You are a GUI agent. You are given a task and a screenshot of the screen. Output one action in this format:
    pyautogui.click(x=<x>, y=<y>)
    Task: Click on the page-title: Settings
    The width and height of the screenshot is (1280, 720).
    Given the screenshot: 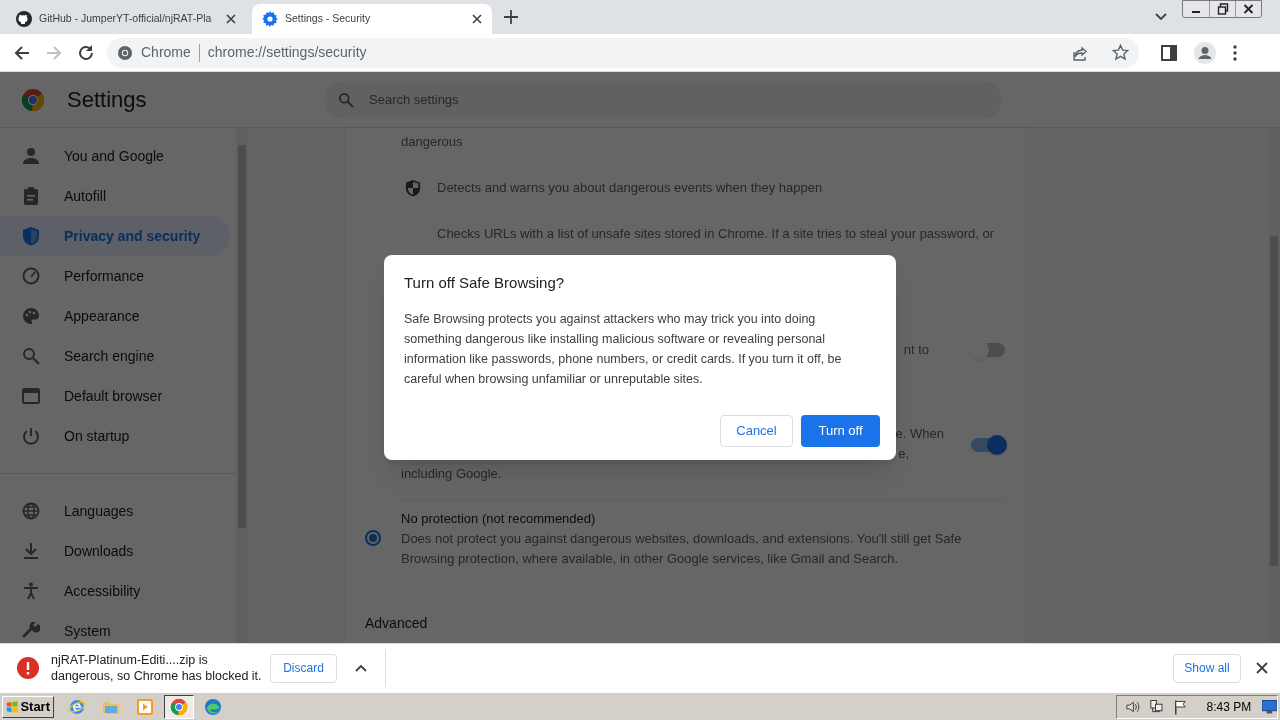 What is the action you would take?
    pyautogui.click(x=107, y=100)
    